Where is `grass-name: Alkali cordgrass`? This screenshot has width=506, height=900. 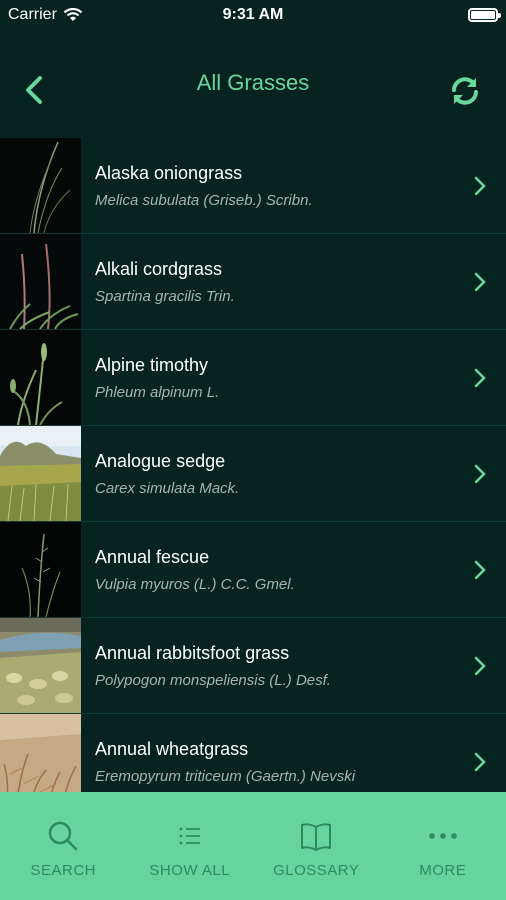 grass-name: Alkali cordgrass is located at coordinates (159, 268).